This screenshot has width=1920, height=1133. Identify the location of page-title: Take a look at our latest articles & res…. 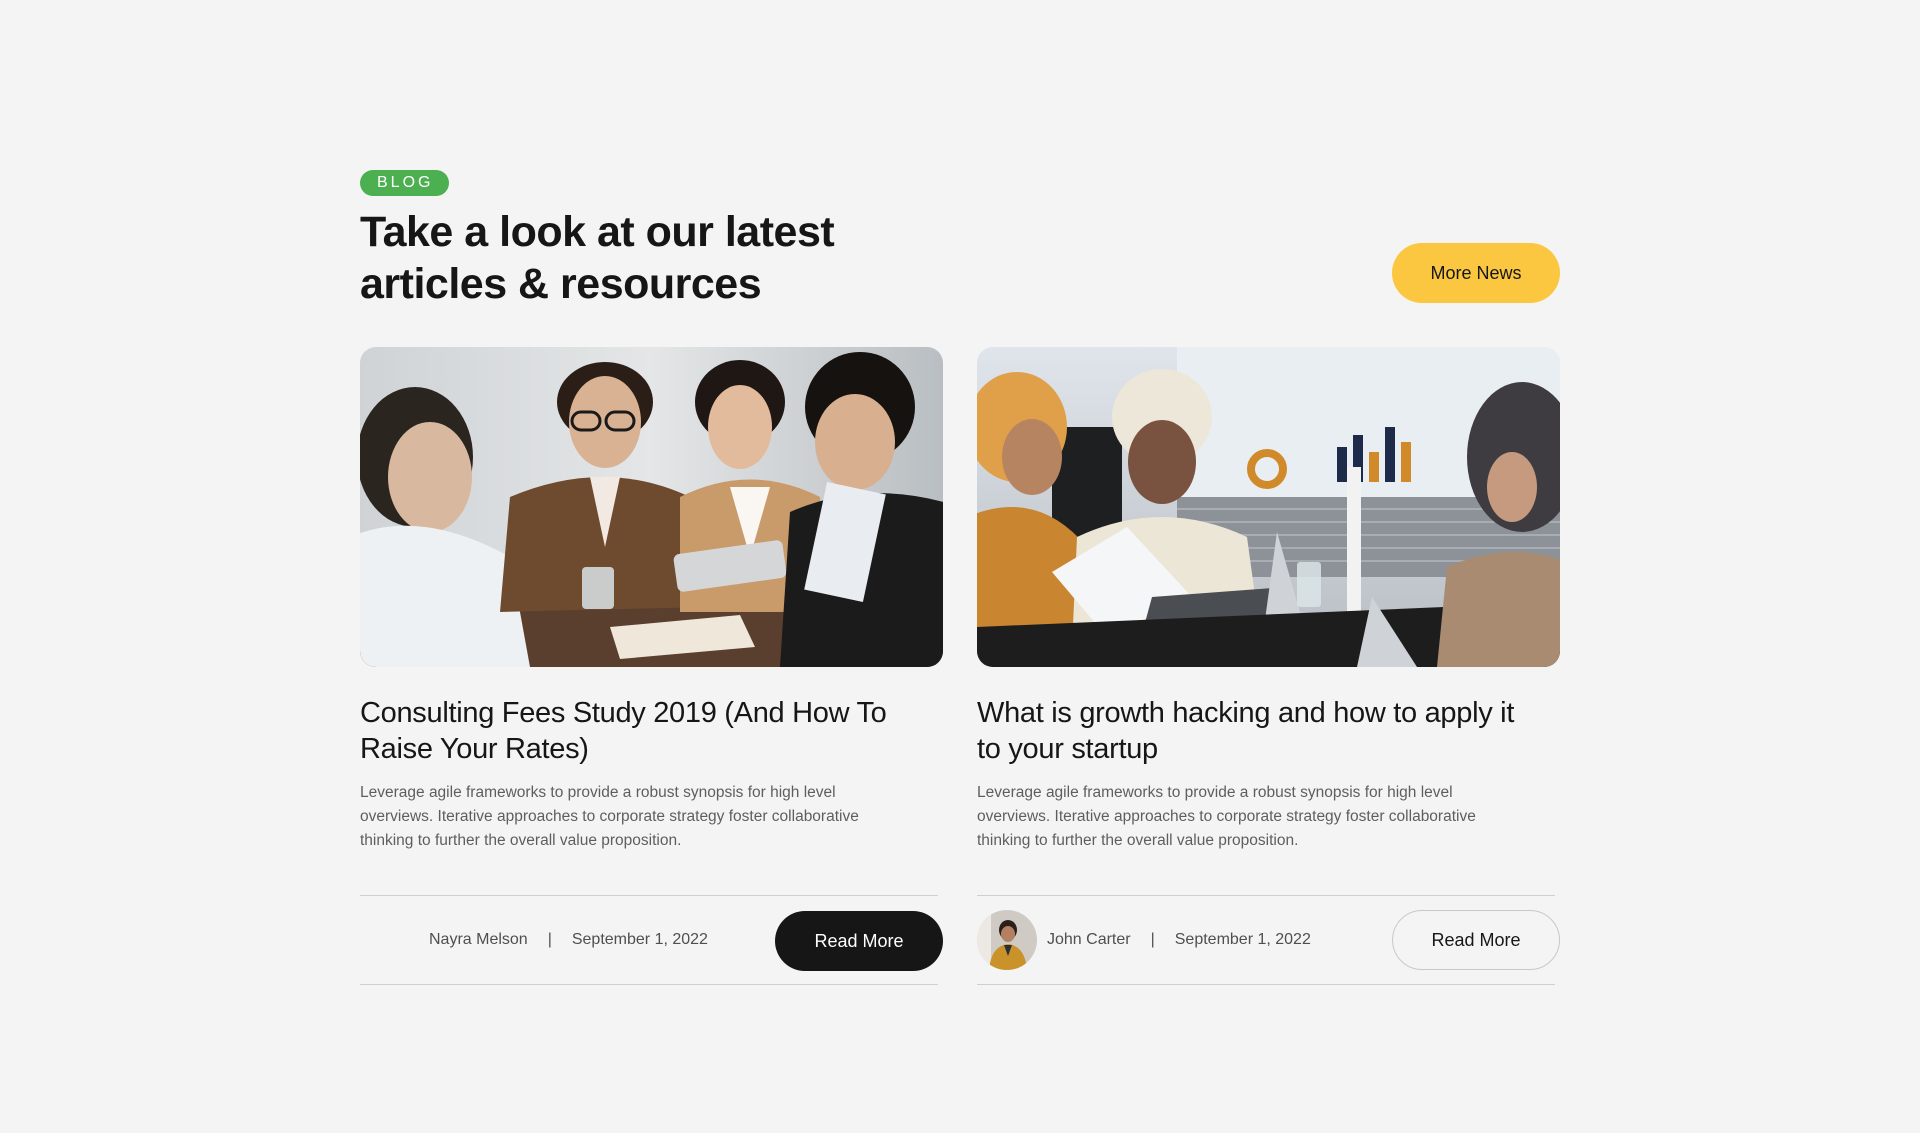
(670, 258).